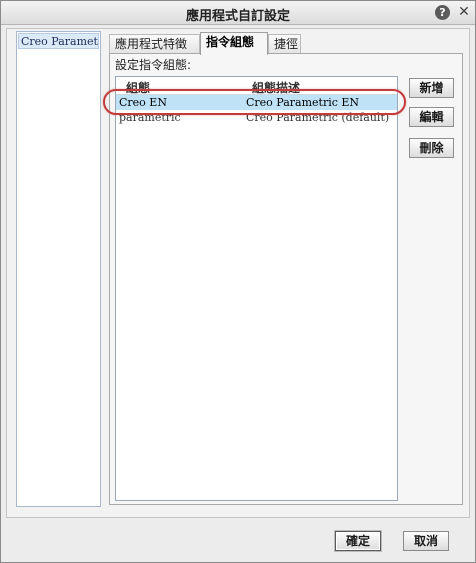 This screenshot has width=476, height=563. I want to click on title-bar: 應用程式自訂設定 ? ✕, so click(238, 13).